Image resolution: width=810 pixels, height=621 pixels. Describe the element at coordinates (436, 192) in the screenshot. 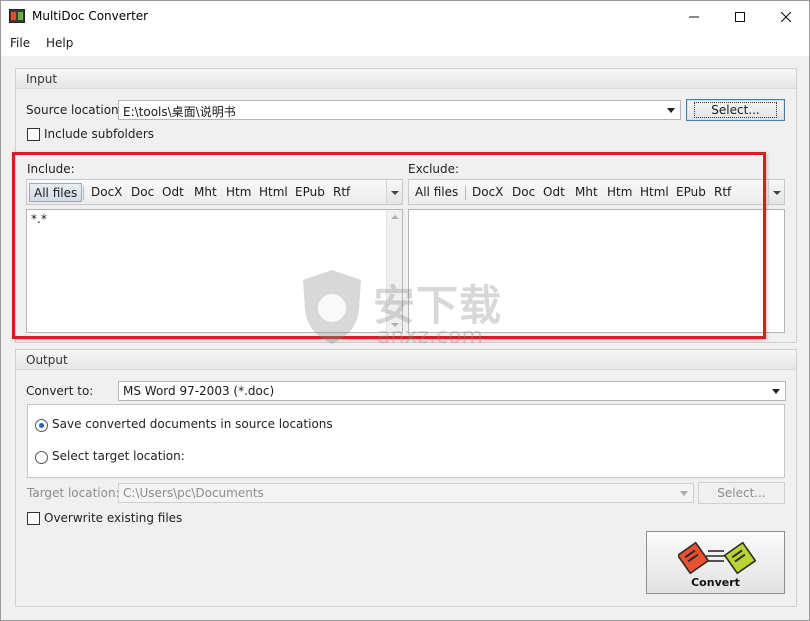

I see `exclude-tab-all-files: All files` at that location.